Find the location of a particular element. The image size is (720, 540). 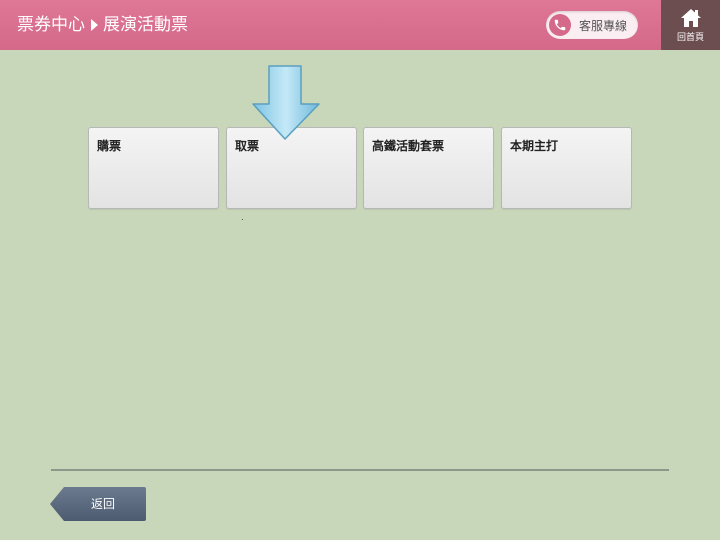

phone-icon is located at coordinates (560, 25).